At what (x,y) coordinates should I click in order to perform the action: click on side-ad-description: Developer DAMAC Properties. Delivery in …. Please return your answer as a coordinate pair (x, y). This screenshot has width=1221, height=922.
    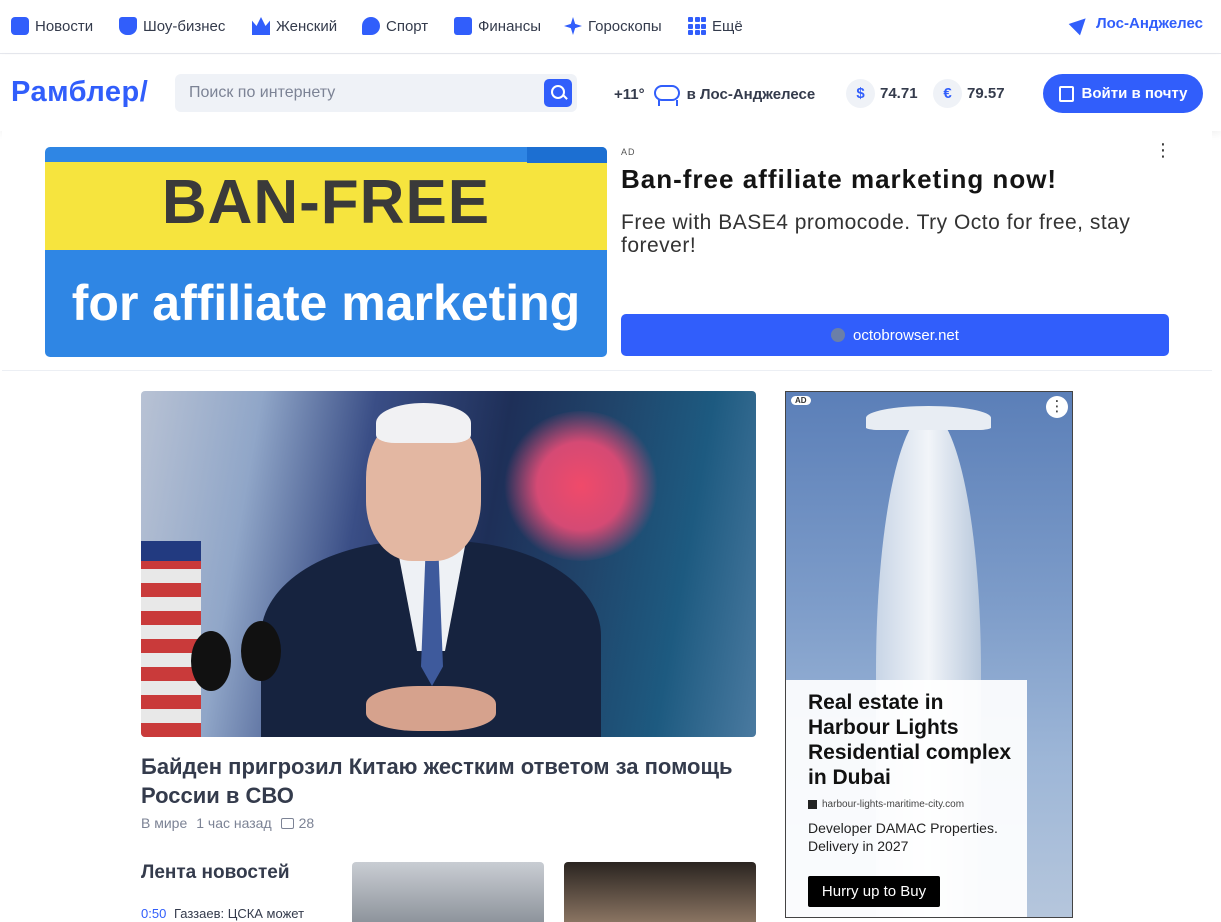
    Looking at the image, I should click on (903, 837).